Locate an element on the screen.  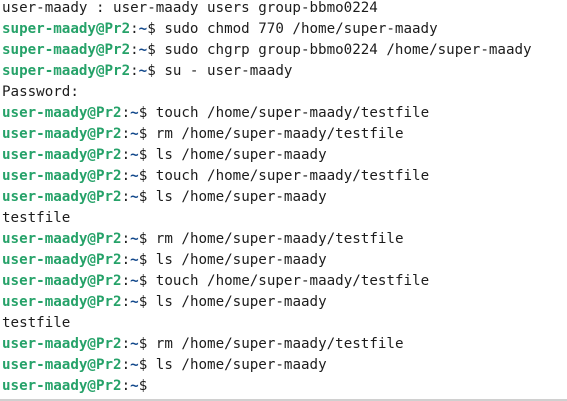
terminal-output-line: Password: is located at coordinates (284, 92).